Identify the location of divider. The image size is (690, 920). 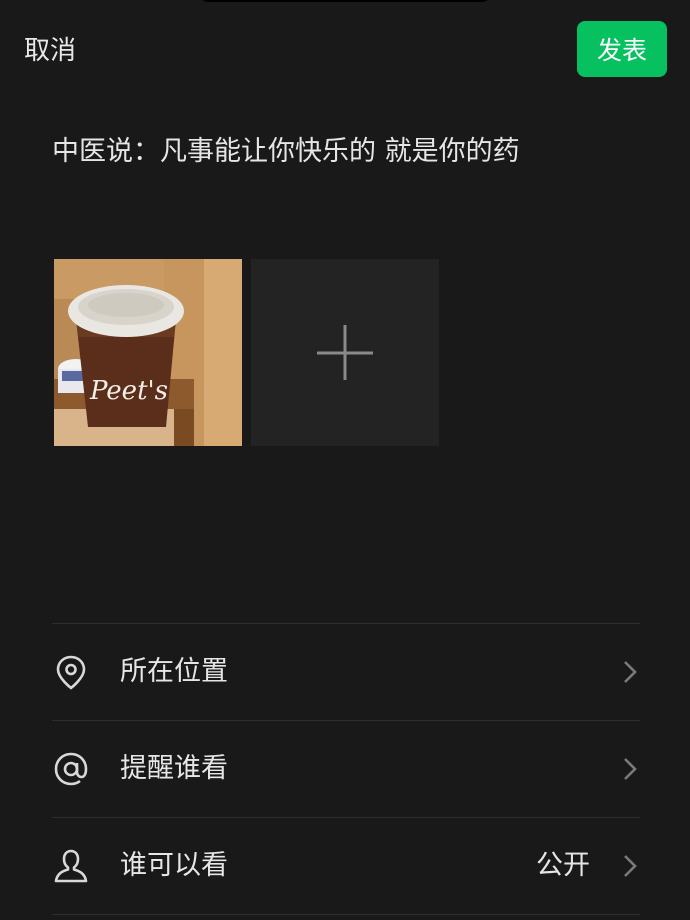
(346, 914).